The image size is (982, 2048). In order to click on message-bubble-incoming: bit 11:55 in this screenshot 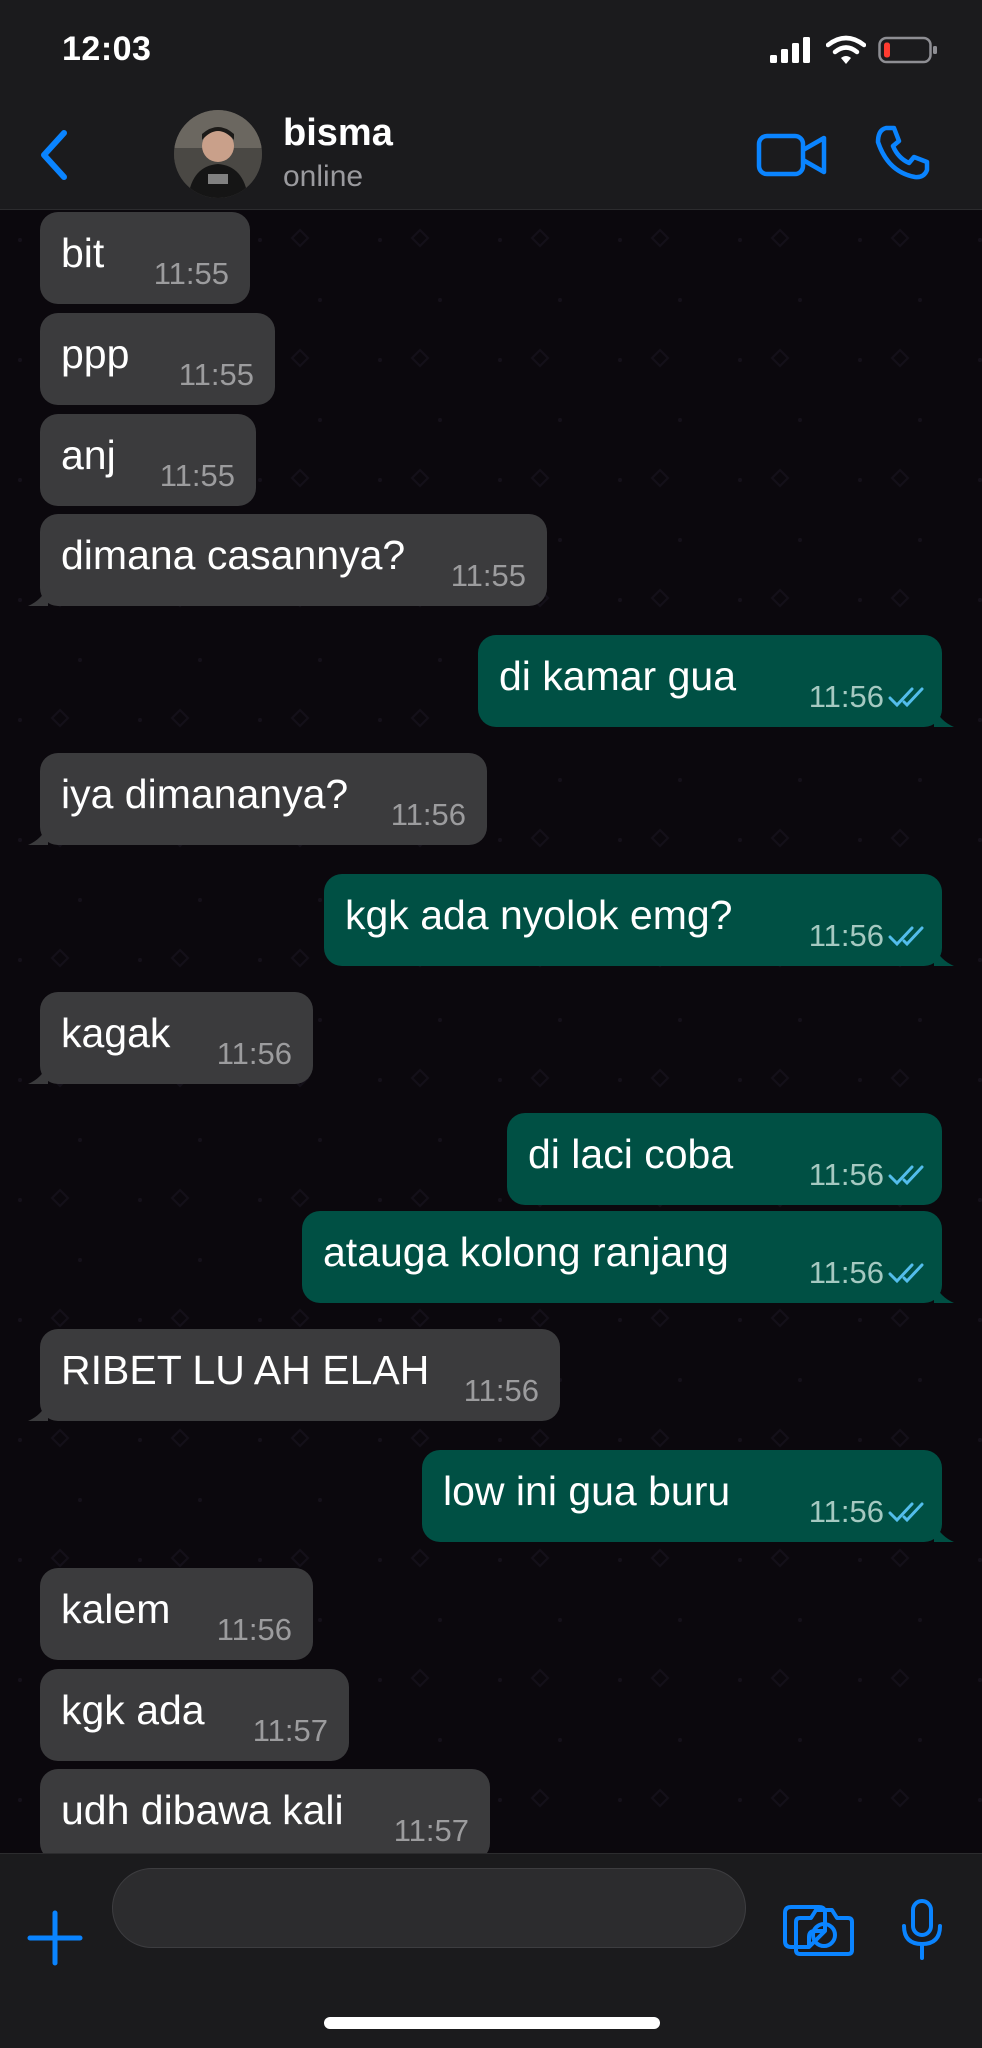, I will do `click(145, 258)`.